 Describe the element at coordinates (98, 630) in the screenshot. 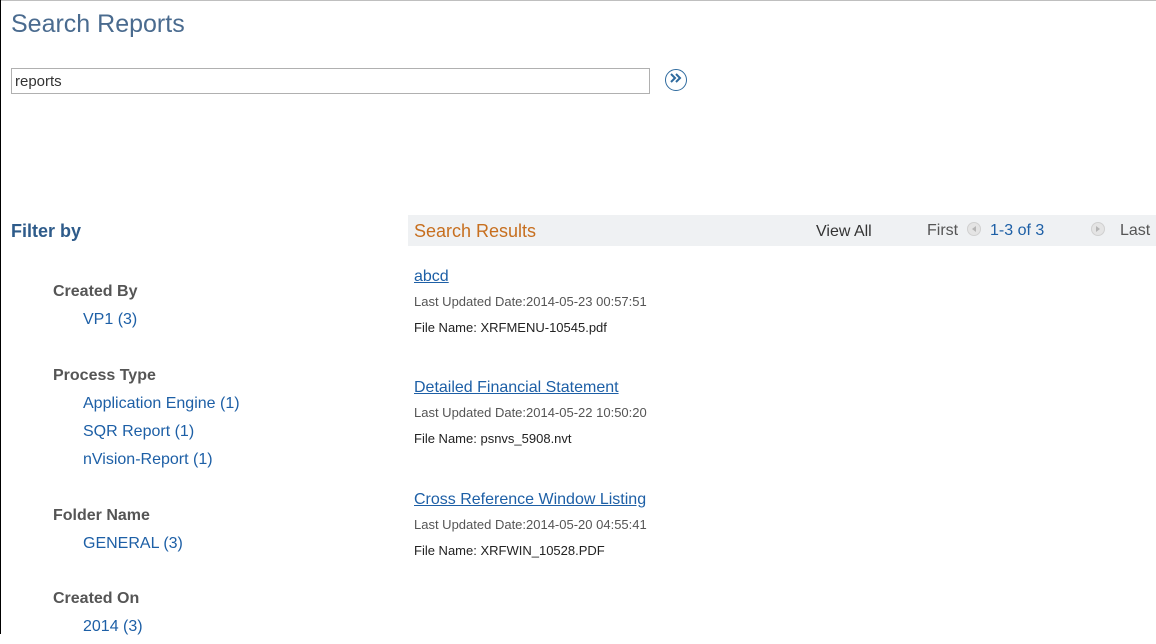

I see `filter-item-2014: 2014 (3)` at that location.